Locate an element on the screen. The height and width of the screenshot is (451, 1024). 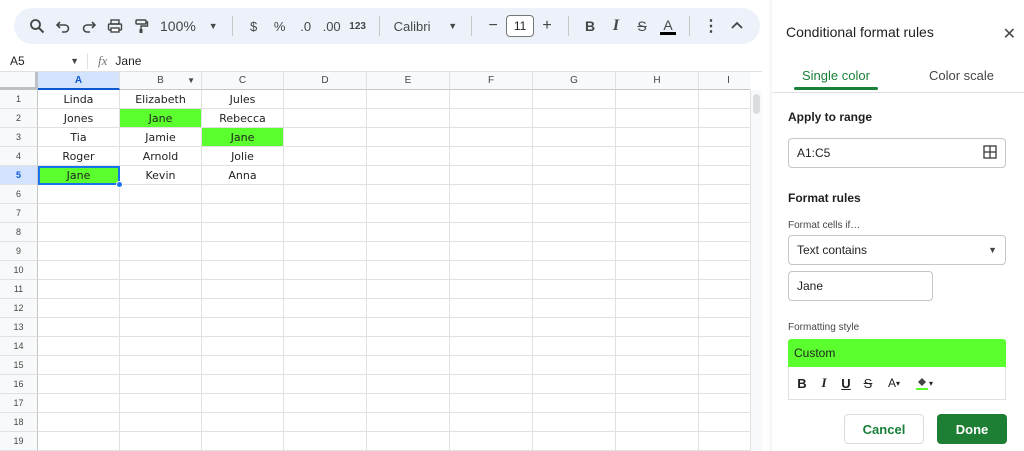
style-fill-color-icon: ▾ is located at coordinates (924, 383).